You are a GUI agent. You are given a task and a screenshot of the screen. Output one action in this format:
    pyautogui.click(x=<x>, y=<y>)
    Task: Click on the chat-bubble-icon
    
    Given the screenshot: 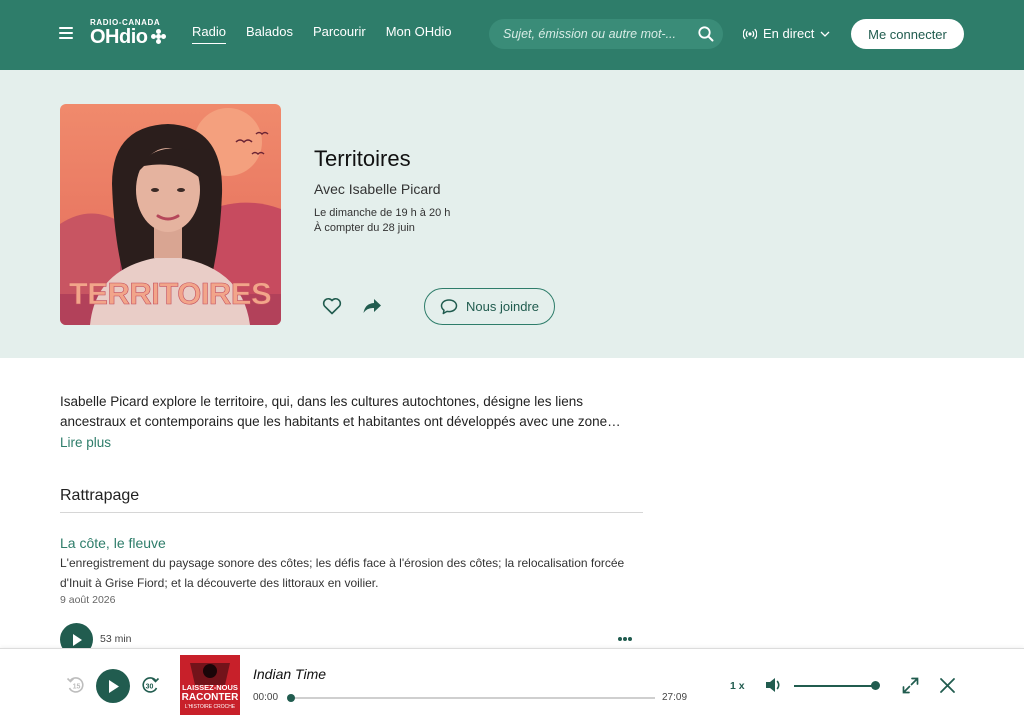 What is the action you would take?
    pyautogui.click(x=449, y=307)
    